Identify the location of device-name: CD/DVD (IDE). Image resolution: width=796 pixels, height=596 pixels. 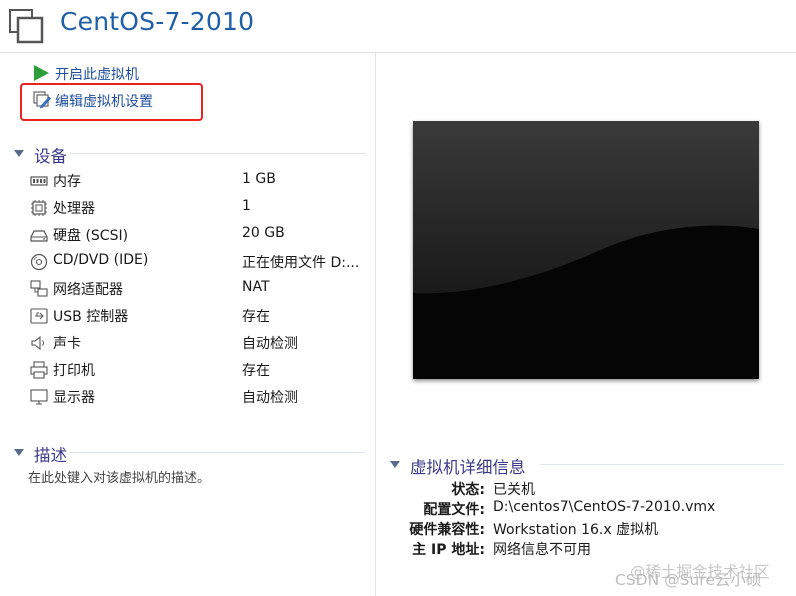
(101, 260).